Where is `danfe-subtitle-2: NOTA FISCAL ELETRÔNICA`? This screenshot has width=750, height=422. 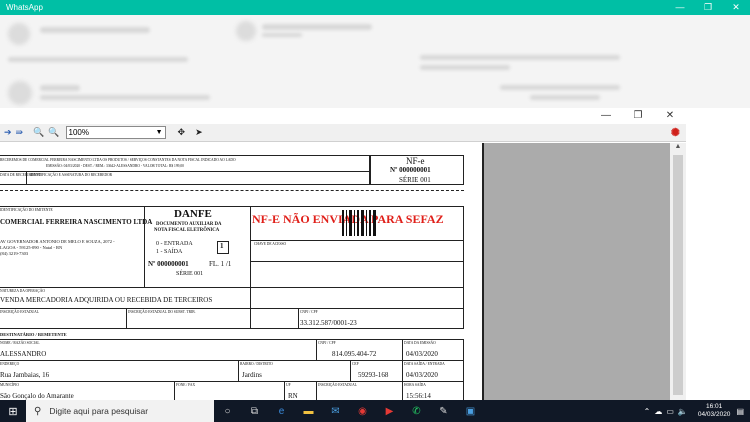 danfe-subtitle-2: NOTA FISCAL ELETRÔNICA is located at coordinates (187, 230).